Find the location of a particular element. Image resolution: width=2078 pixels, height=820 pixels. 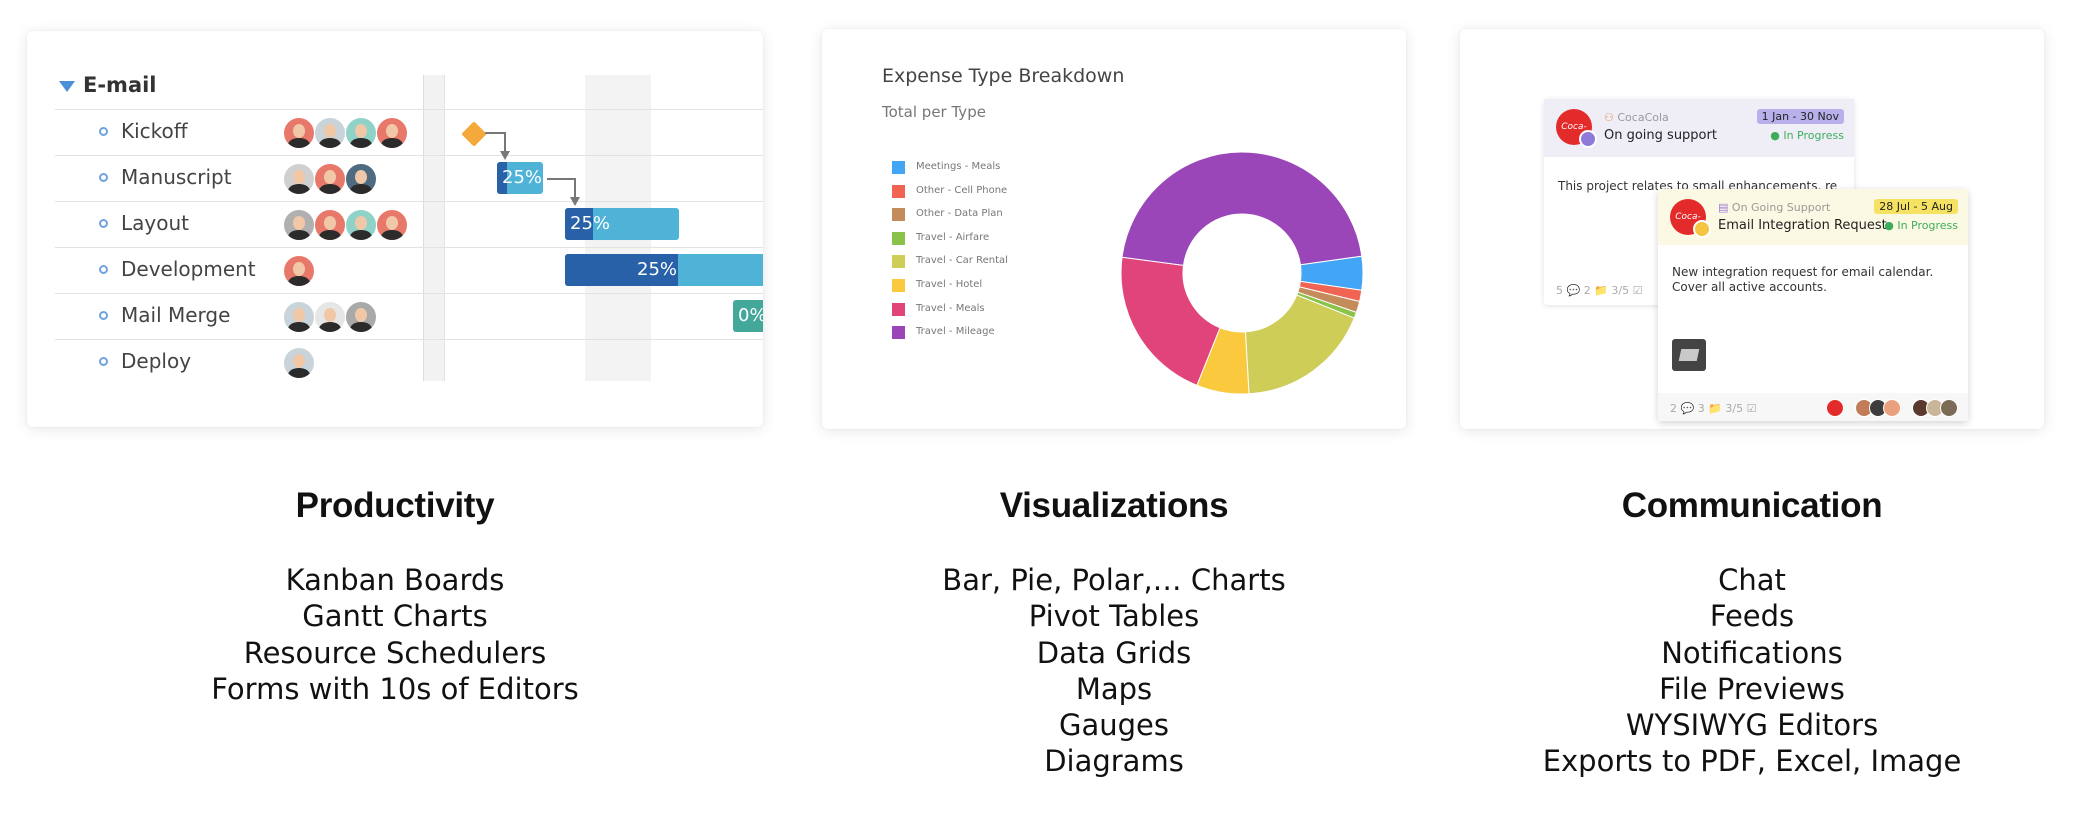

file-preview-thumbnail is located at coordinates (1689, 355).